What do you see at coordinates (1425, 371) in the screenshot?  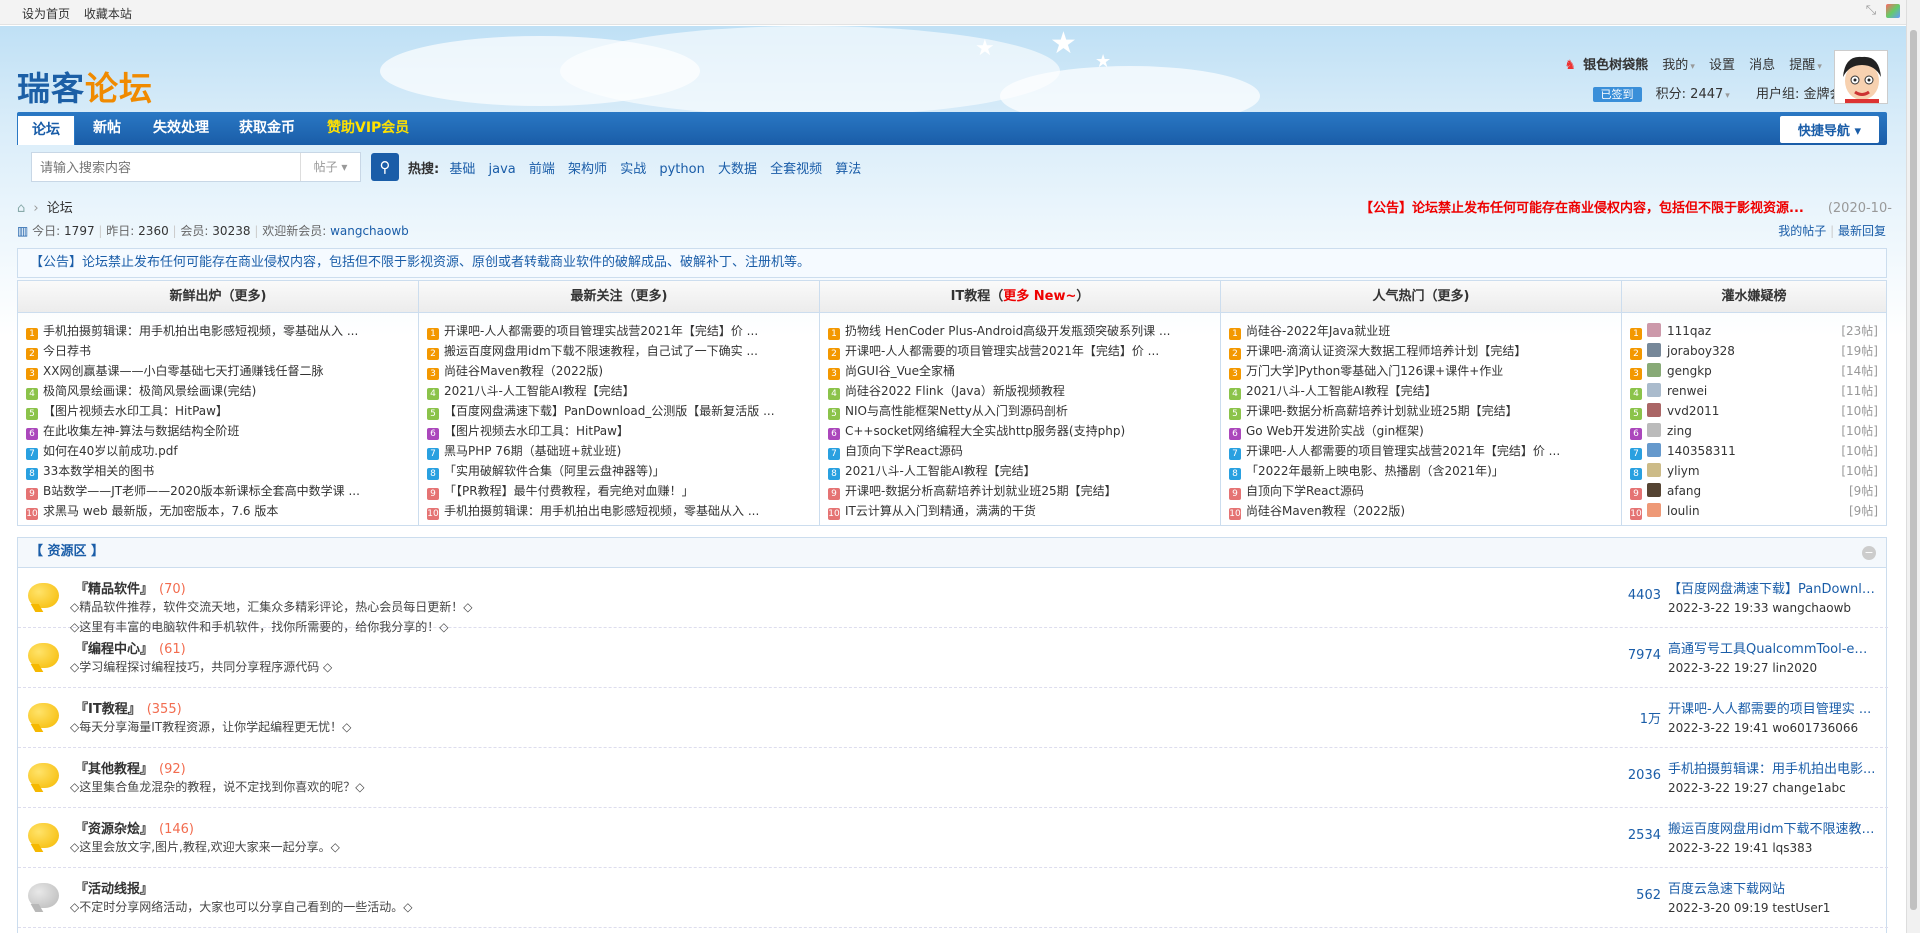 I see `thread-link: 3 万门大学]Python零基础入门126课+课件+作业` at bounding box center [1425, 371].